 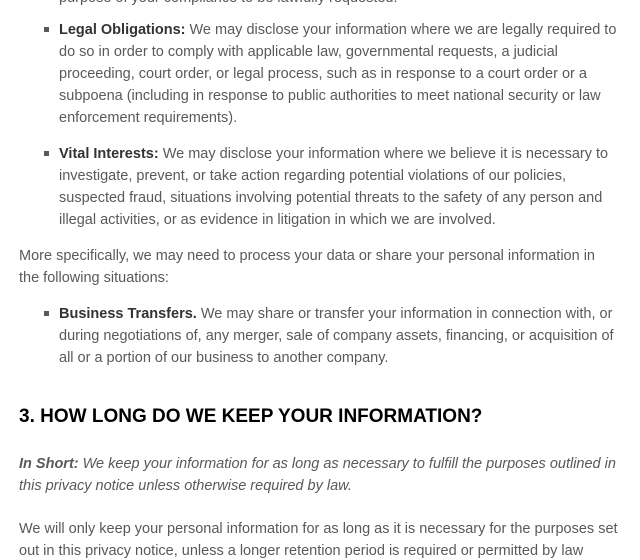 What do you see at coordinates (122, 30) in the screenshot?
I see `legal-obligations-label: Legal Obligations:` at bounding box center [122, 30].